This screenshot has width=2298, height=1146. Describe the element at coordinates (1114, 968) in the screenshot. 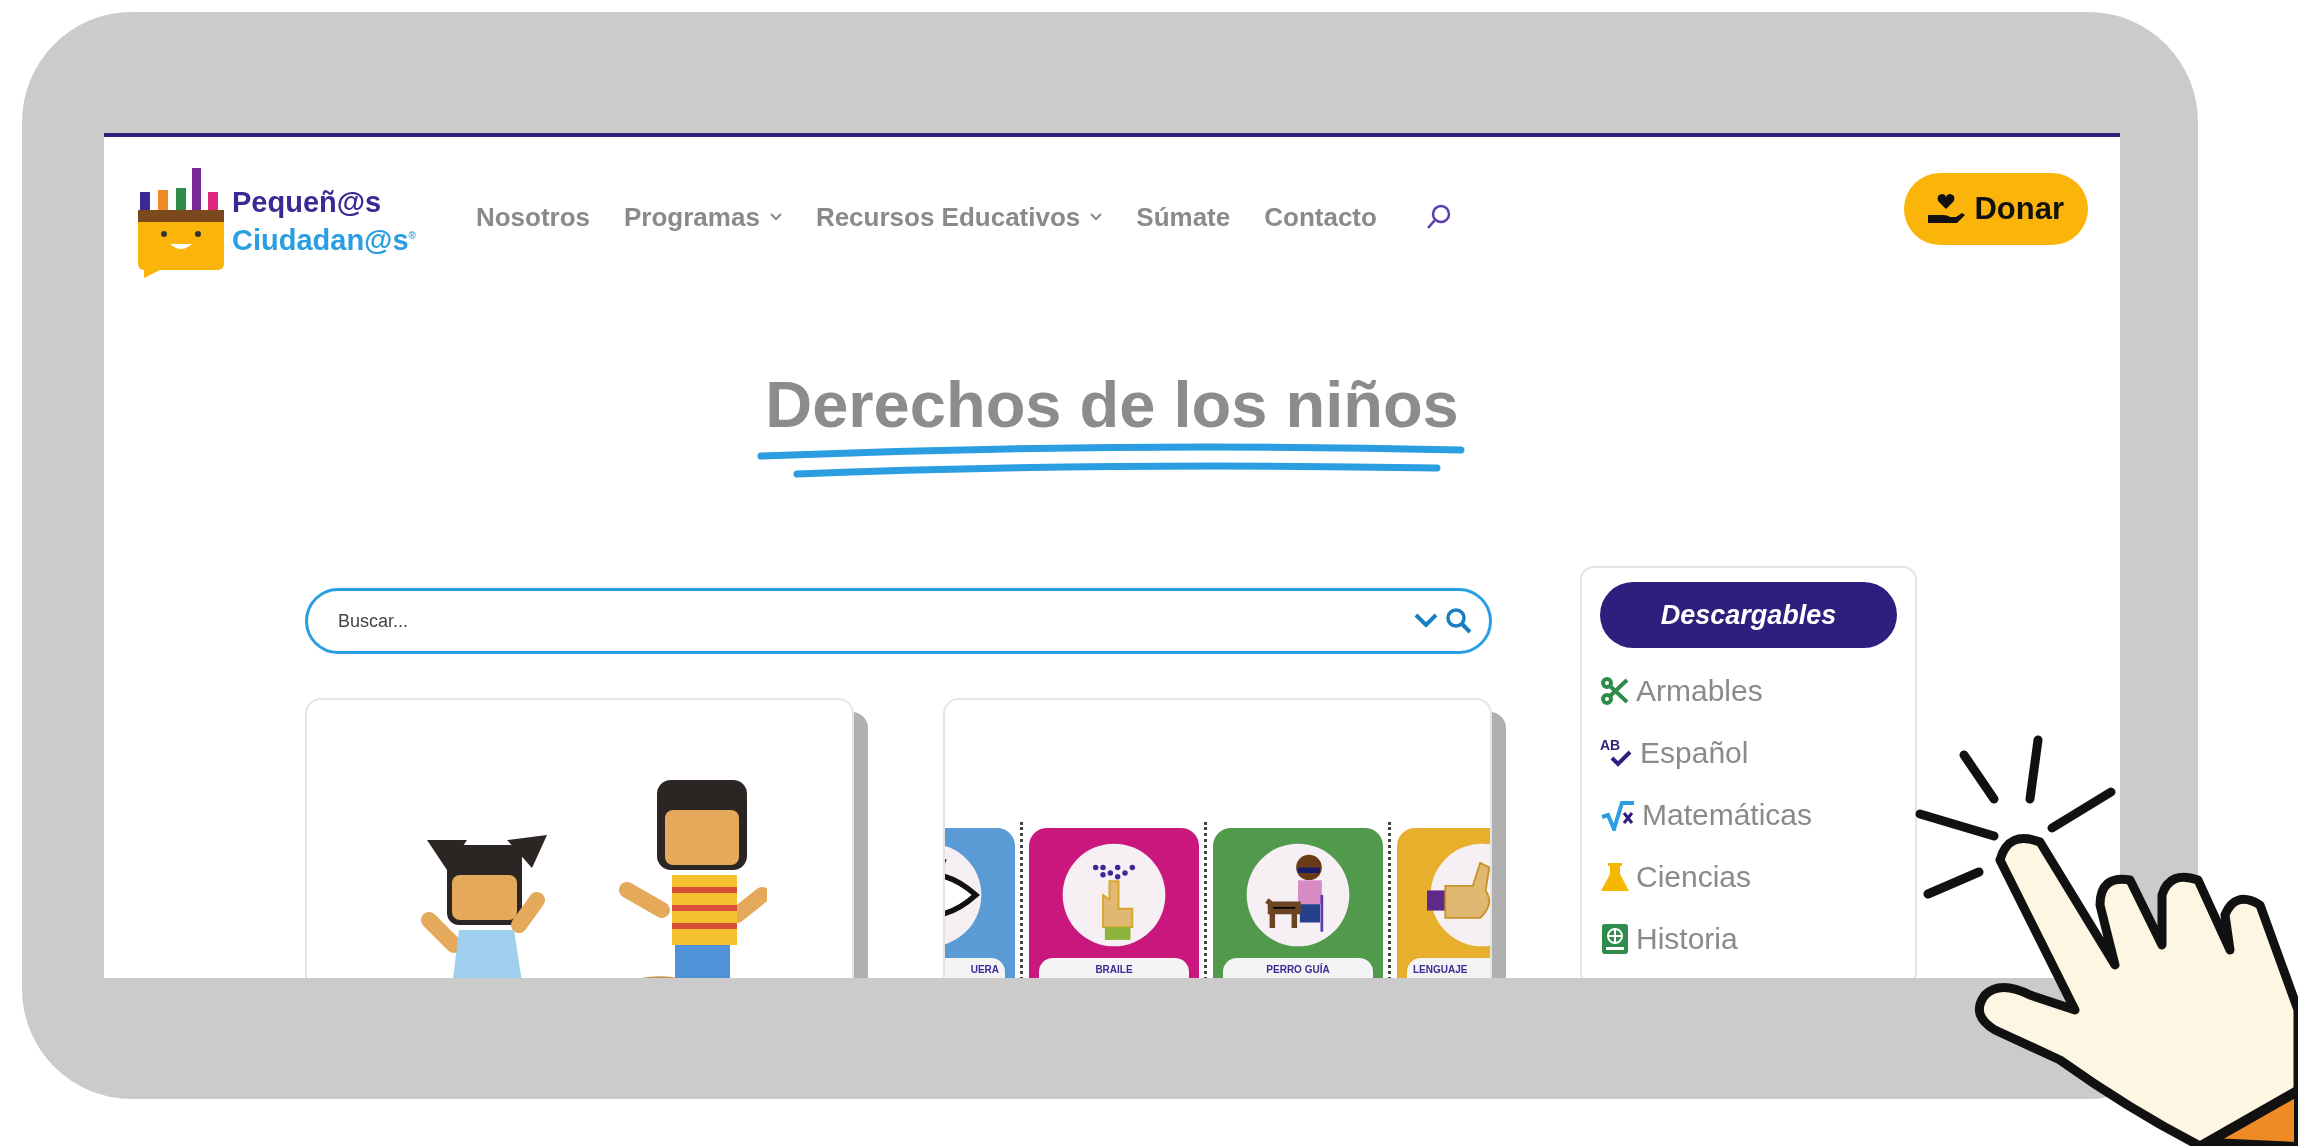

I see `tile-label: BRAILE` at that location.